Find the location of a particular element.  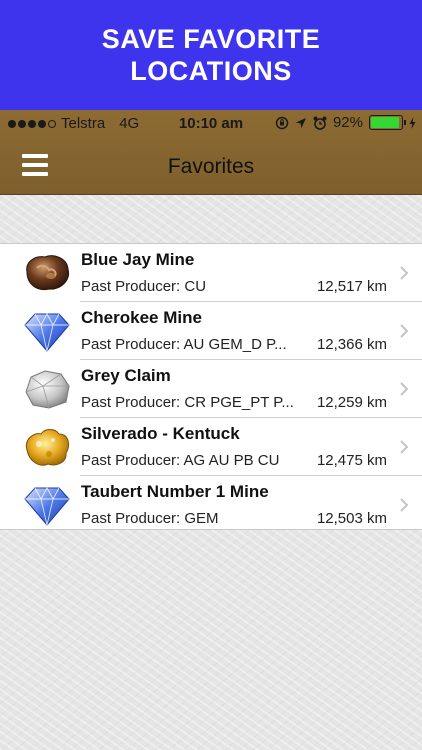

navigation-bar: Telstra 4G 10:10 am 92% Favorites is located at coordinates (211, 152).